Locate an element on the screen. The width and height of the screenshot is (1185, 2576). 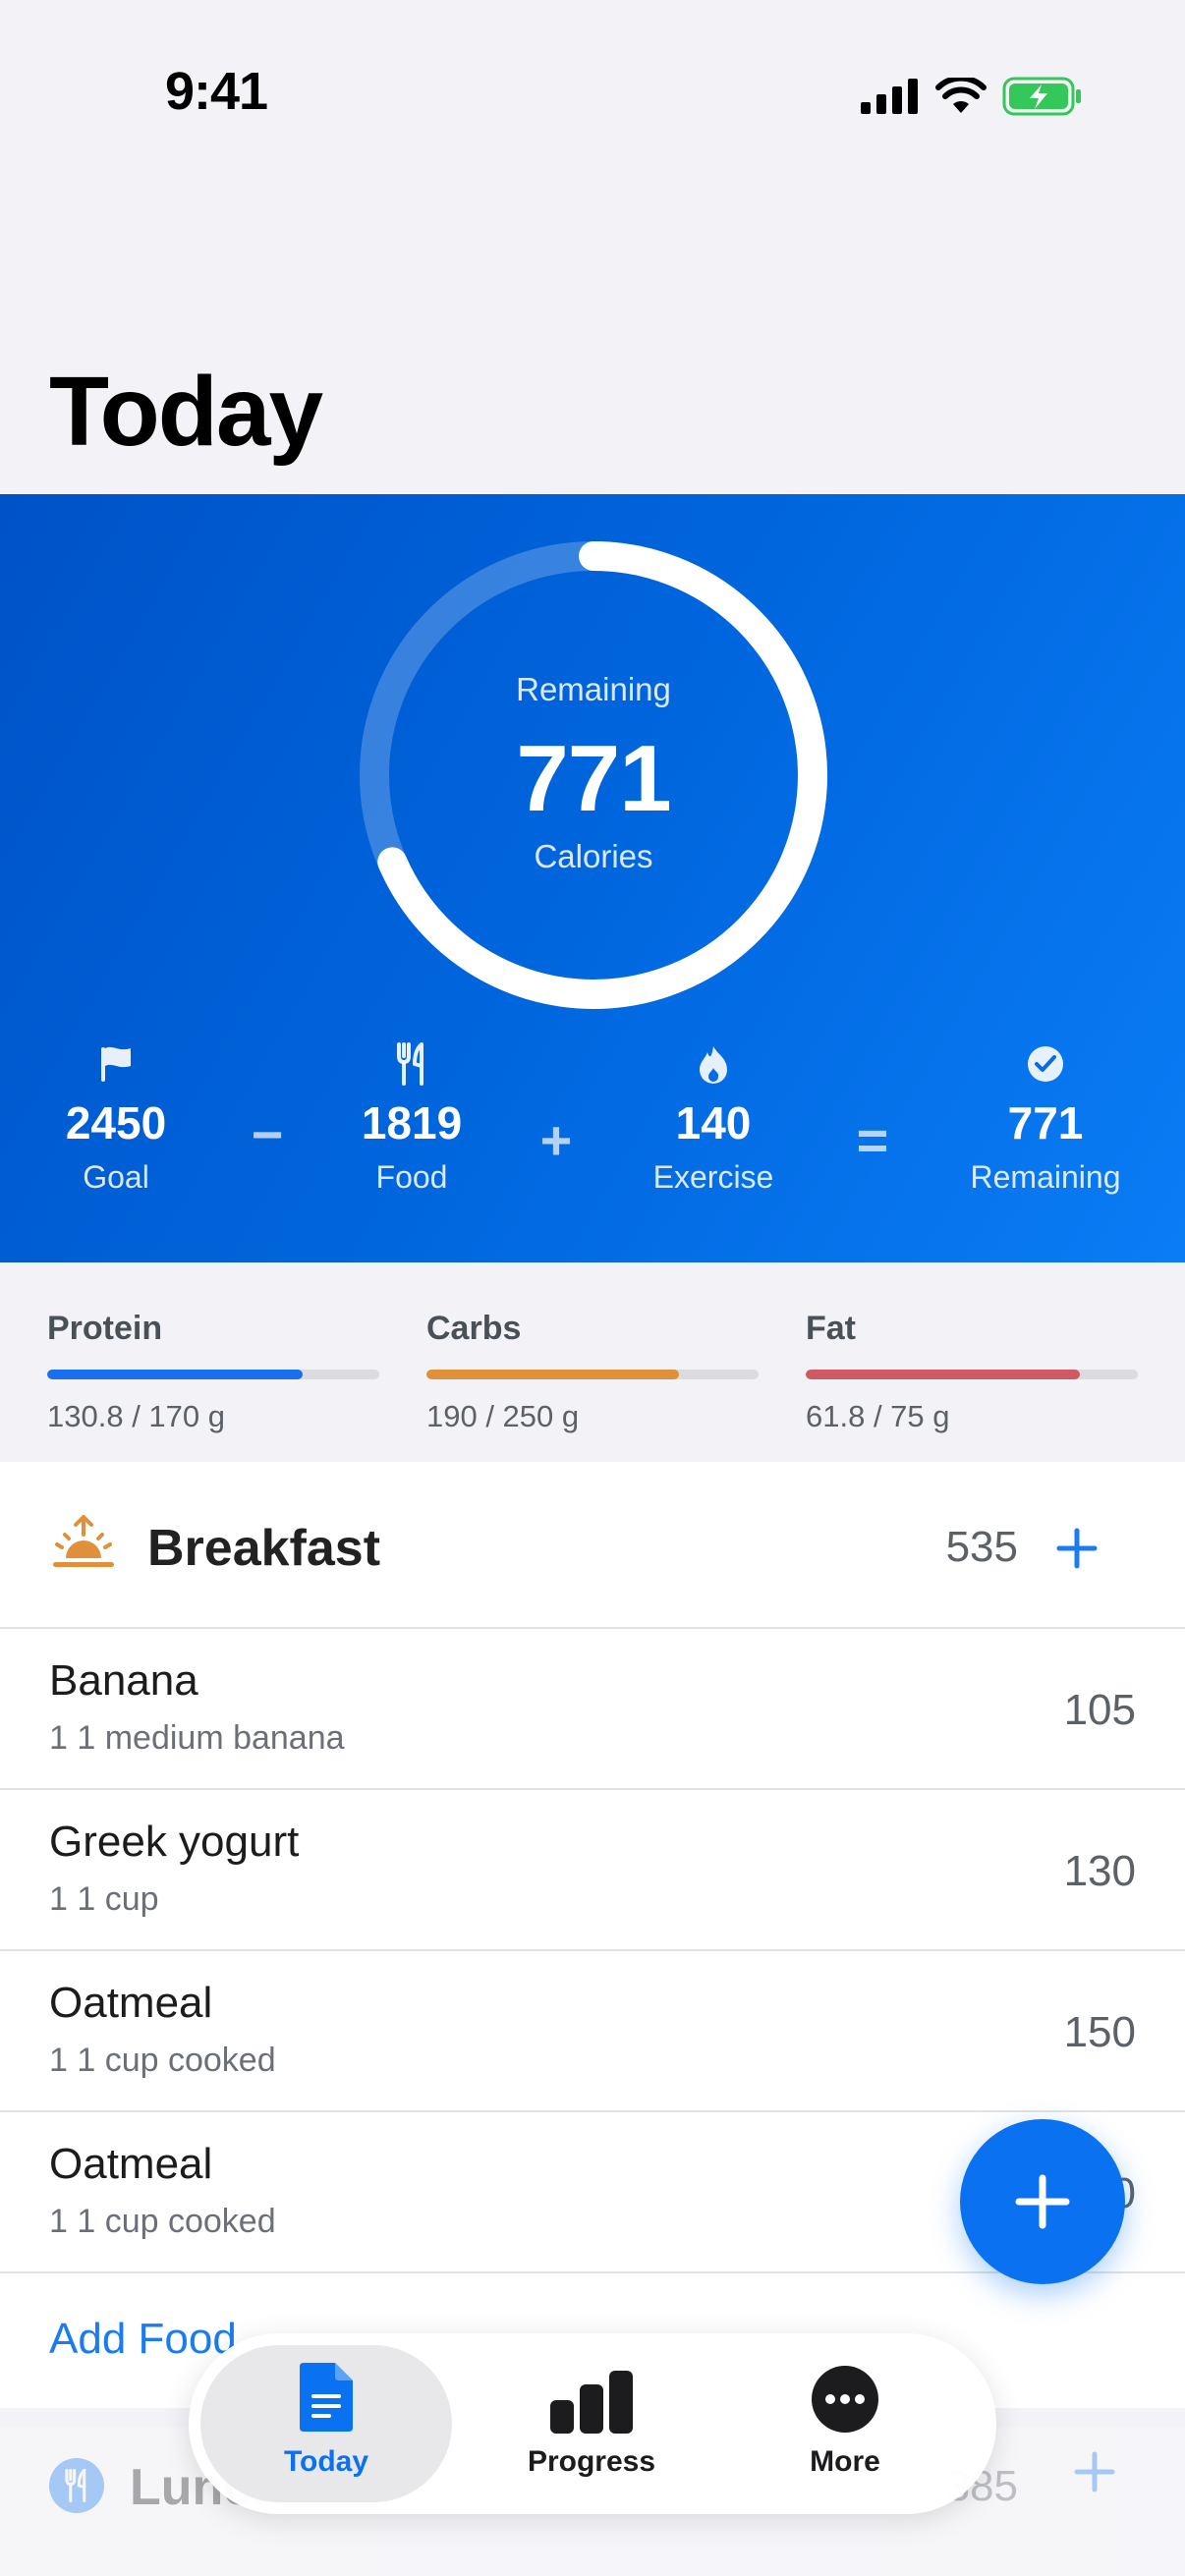
food-calories: 130 is located at coordinates (1100, 1871).